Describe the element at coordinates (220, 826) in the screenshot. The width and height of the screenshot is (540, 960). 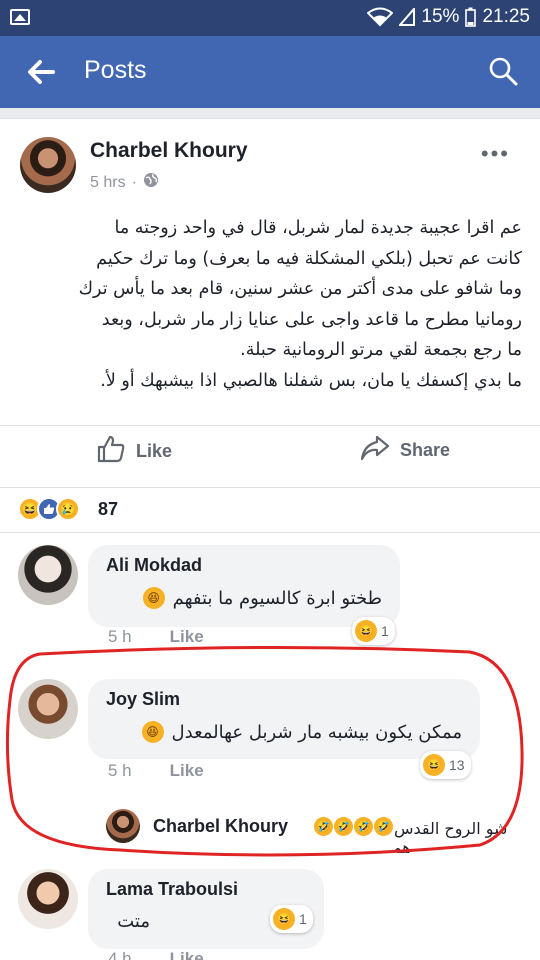
I see `reply-author-name: Charbel Khoury` at that location.